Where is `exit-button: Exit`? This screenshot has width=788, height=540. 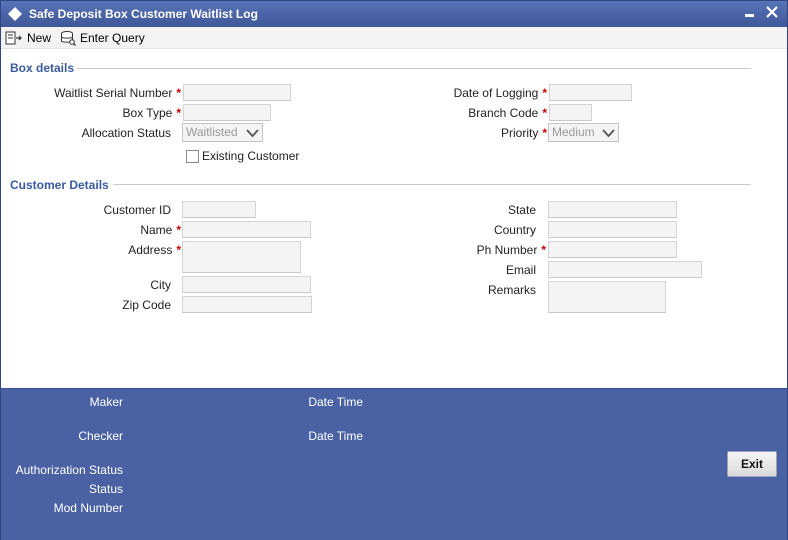 exit-button: Exit is located at coordinates (752, 464).